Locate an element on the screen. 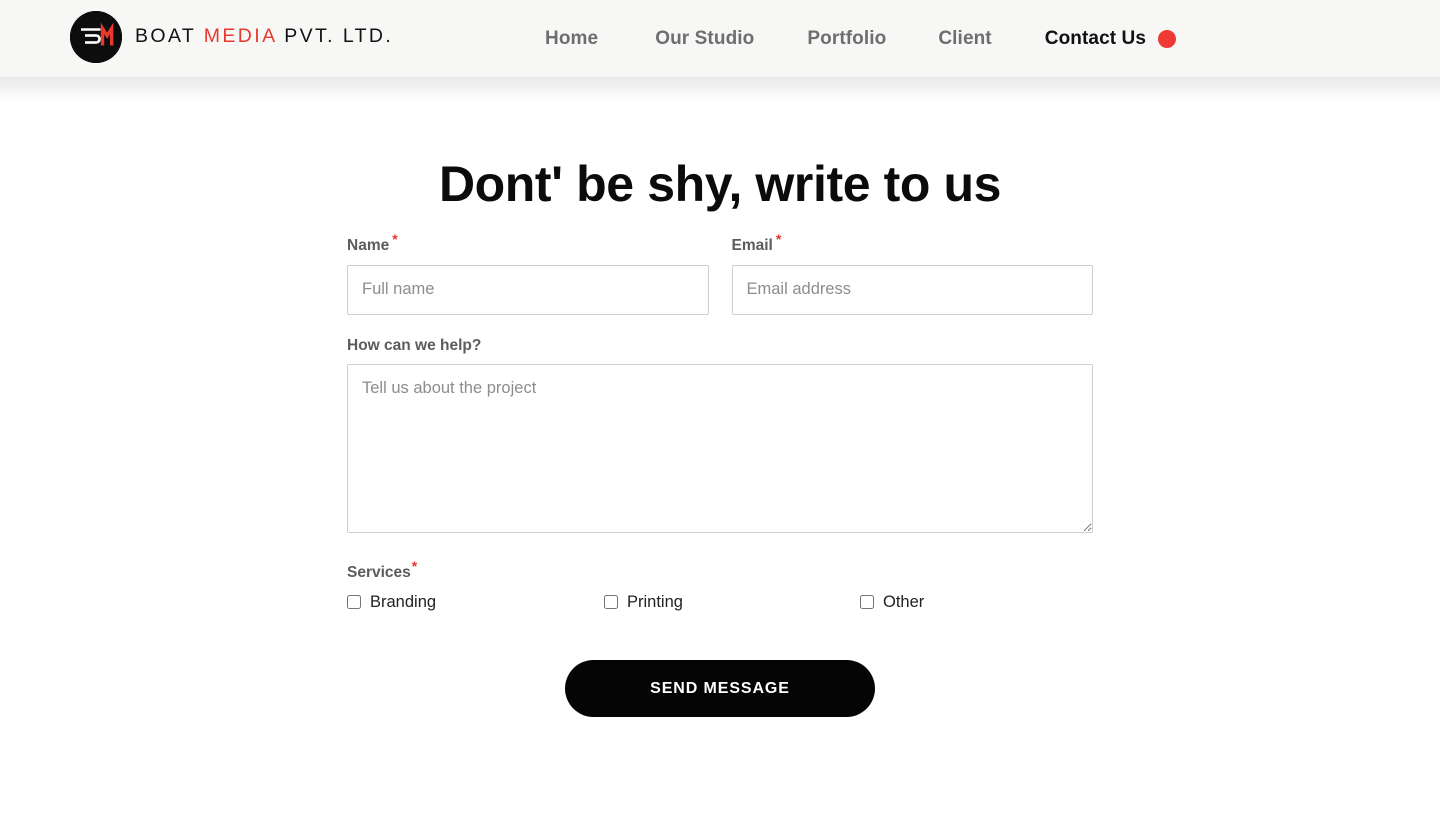 The height and width of the screenshot is (818, 1440). service-option-other: Other is located at coordinates (892, 601).